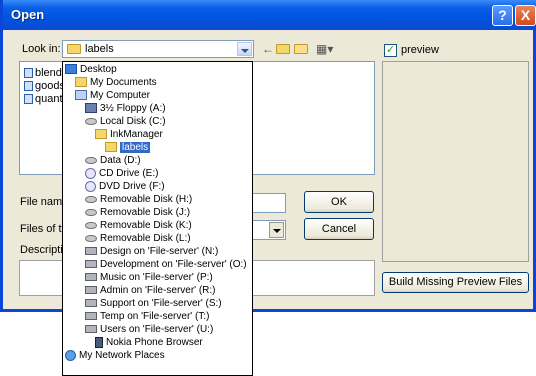  What do you see at coordinates (525, 15) in the screenshot?
I see `close-button: X` at bounding box center [525, 15].